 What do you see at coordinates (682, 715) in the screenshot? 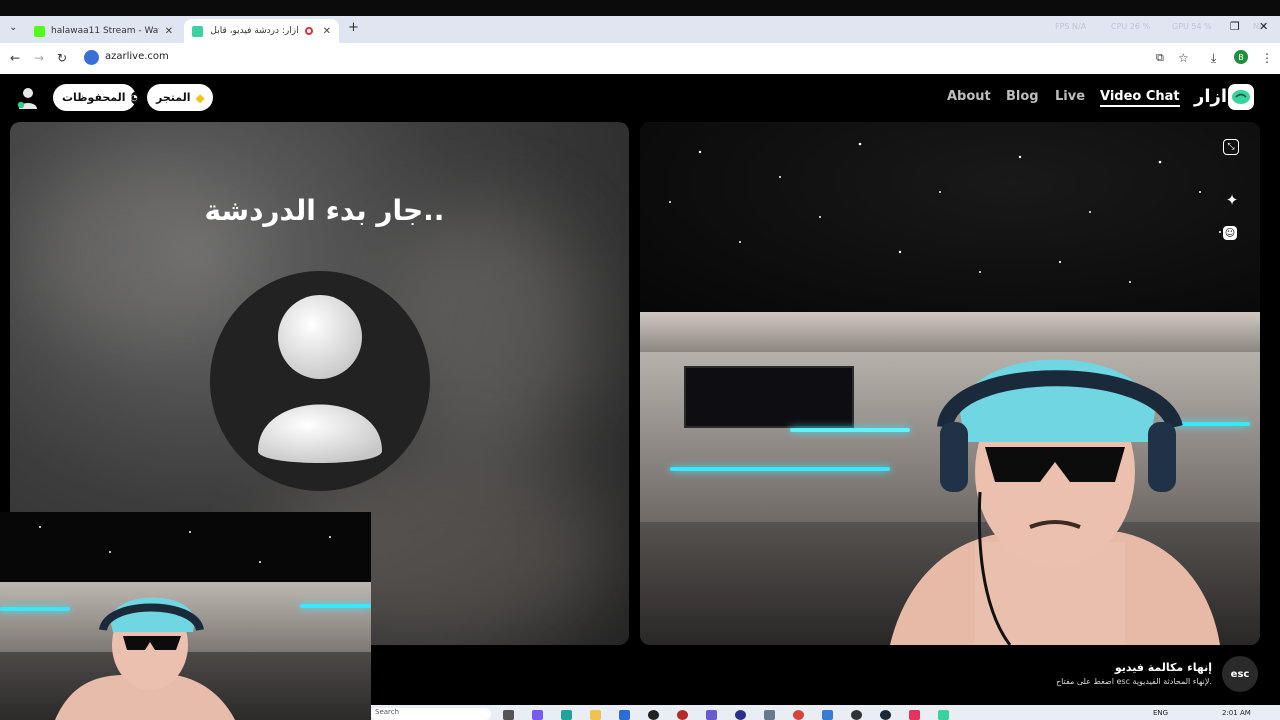
I see `recorder-icon` at bounding box center [682, 715].